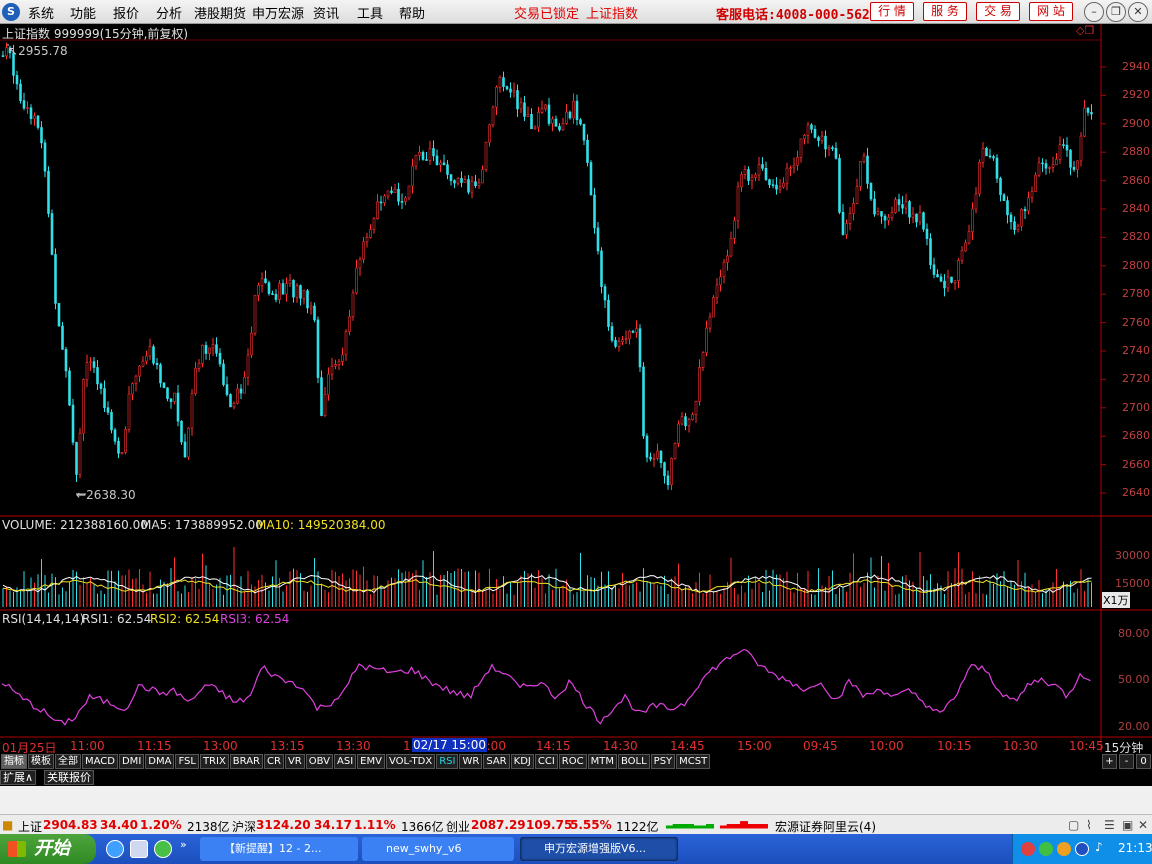 This screenshot has height=864, width=1152. Describe the element at coordinates (160, 761) in the screenshot. I see `indicator-tab-dma: DMA` at that location.